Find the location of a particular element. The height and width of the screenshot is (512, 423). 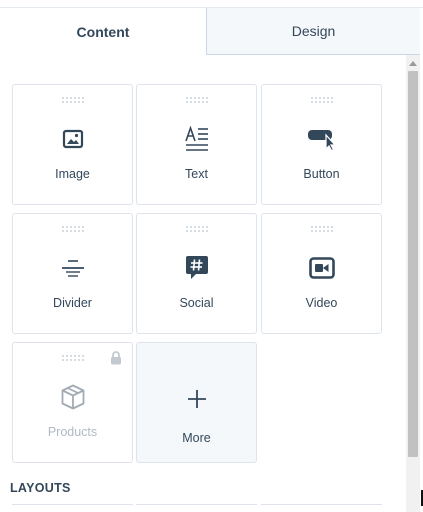

tab-content: Content is located at coordinates (103, 31).